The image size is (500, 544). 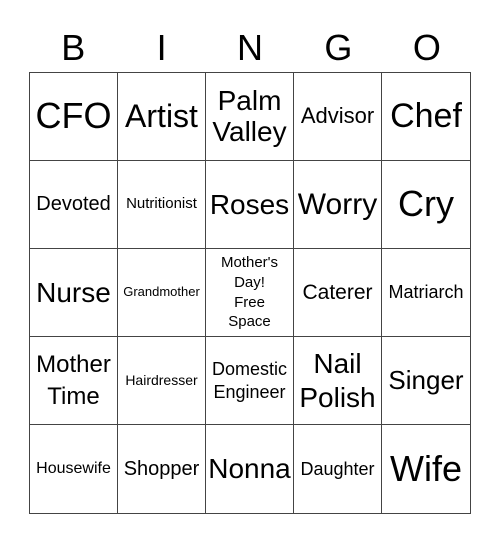 What do you see at coordinates (426, 468) in the screenshot?
I see `bingo-cell: Wife` at bounding box center [426, 468].